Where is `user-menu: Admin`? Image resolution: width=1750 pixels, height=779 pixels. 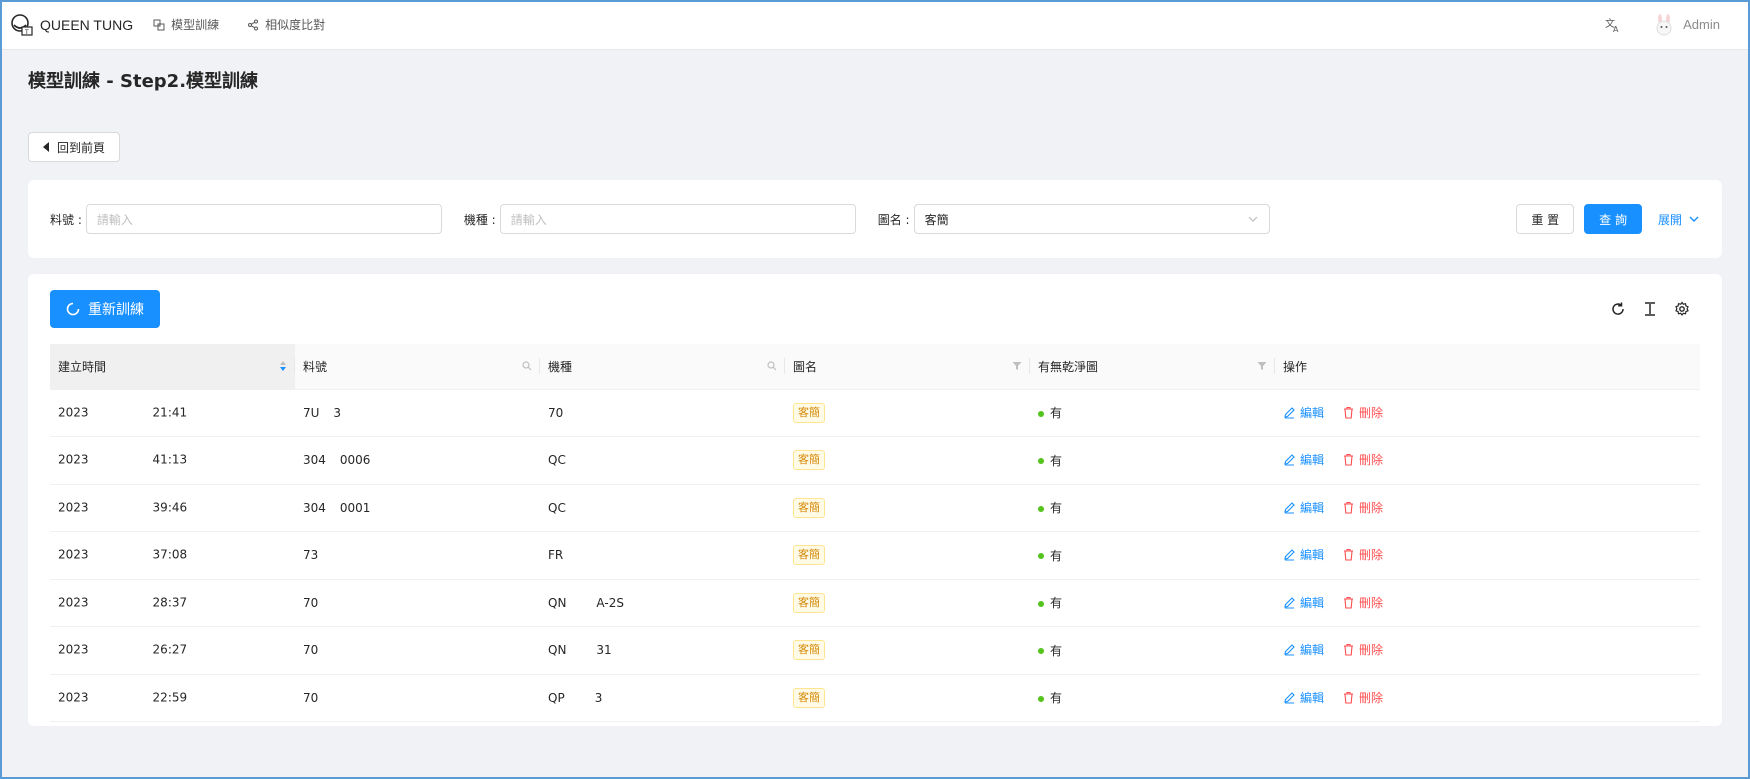 user-menu: Admin is located at coordinates (1687, 24).